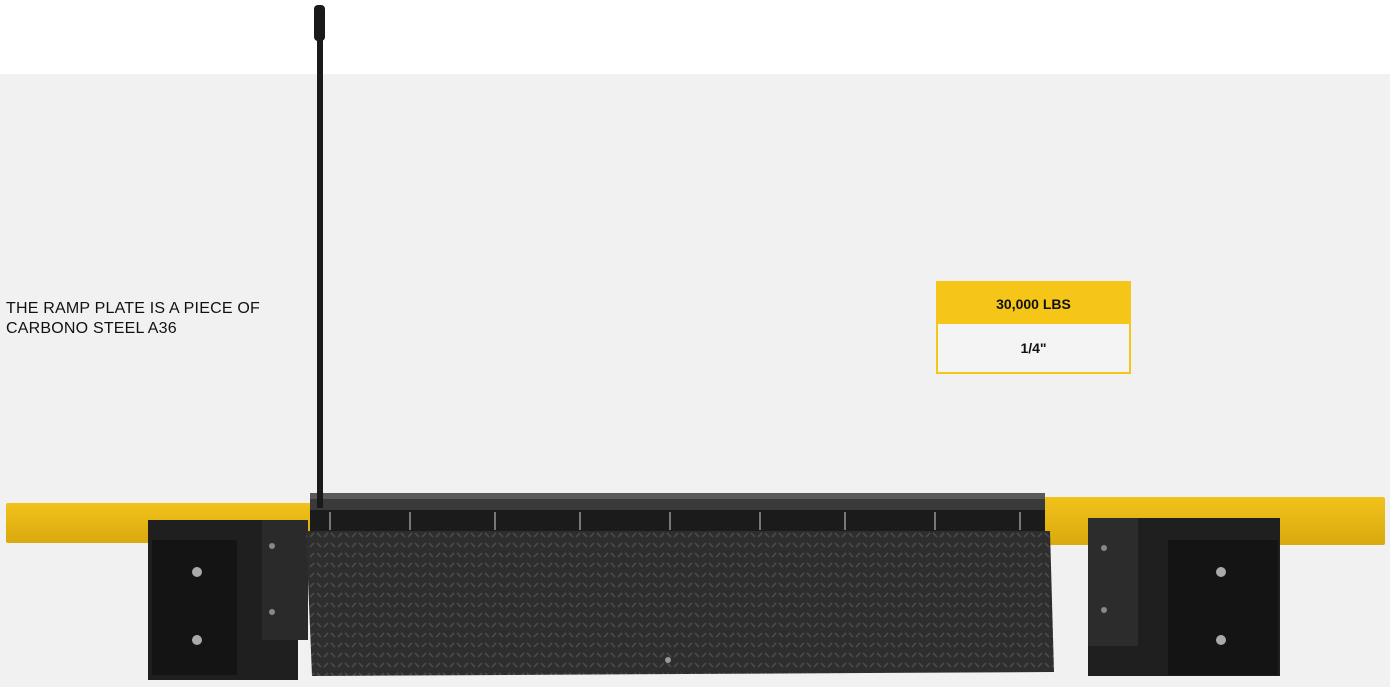 The height and width of the screenshot is (687, 1390). What do you see at coordinates (1033, 303) in the screenshot?
I see `capacity-label: 30,000 LBS` at bounding box center [1033, 303].